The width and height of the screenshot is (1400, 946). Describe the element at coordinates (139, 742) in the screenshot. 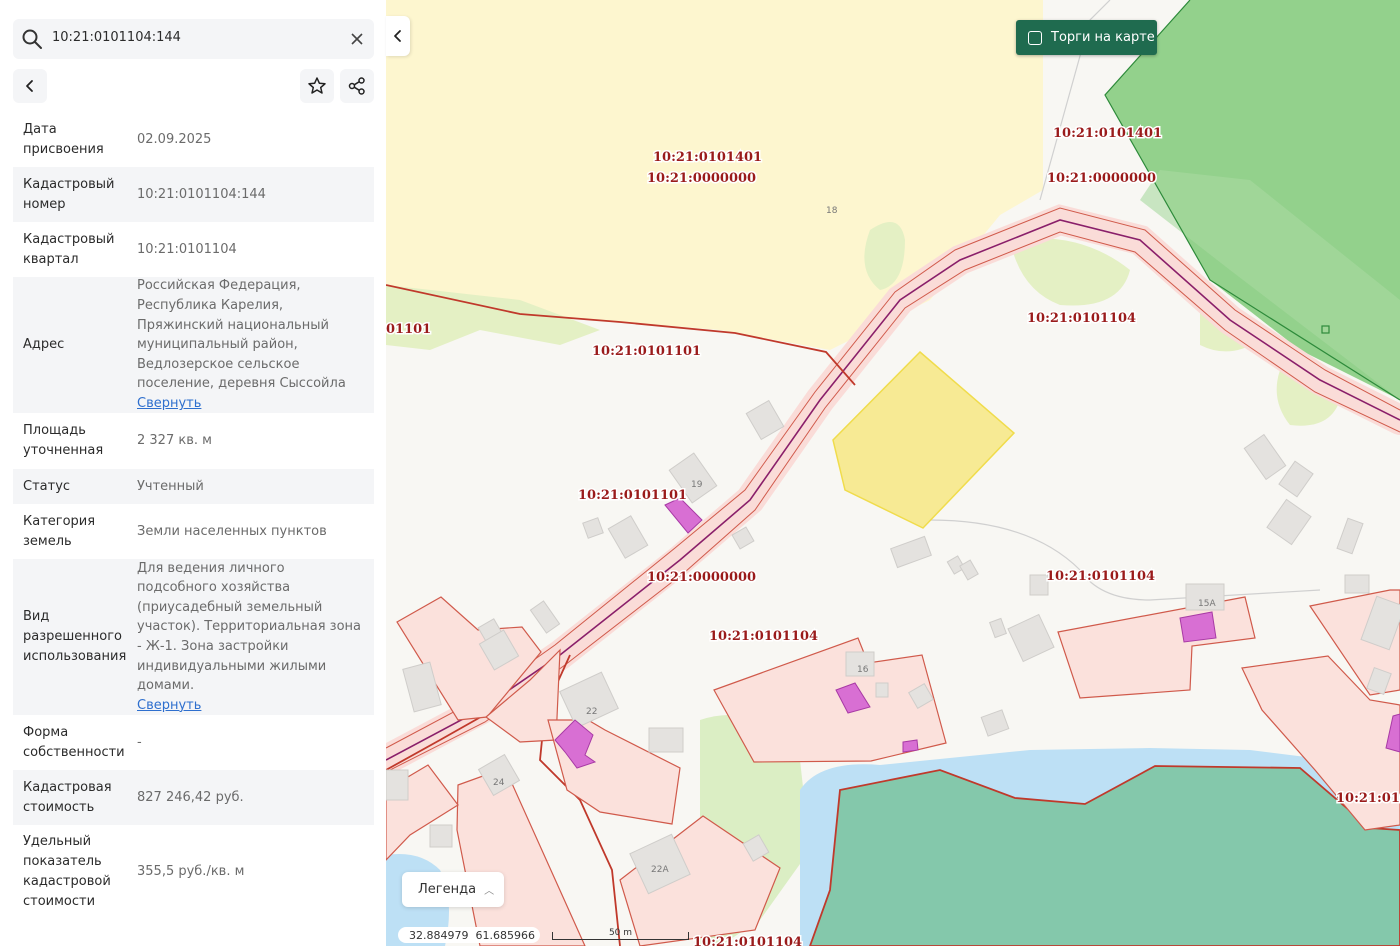

I see `detail-value: -` at that location.